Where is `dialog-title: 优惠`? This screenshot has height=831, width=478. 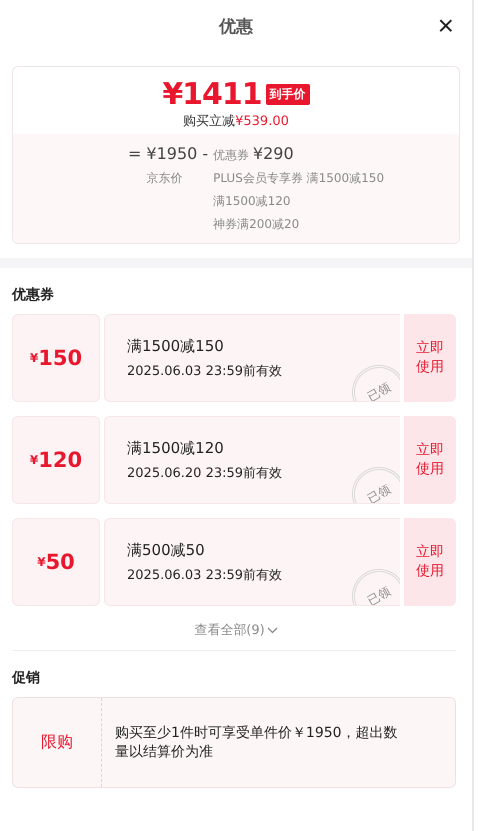 dialog-title: 优惠 is located at coordinates (236, 27).